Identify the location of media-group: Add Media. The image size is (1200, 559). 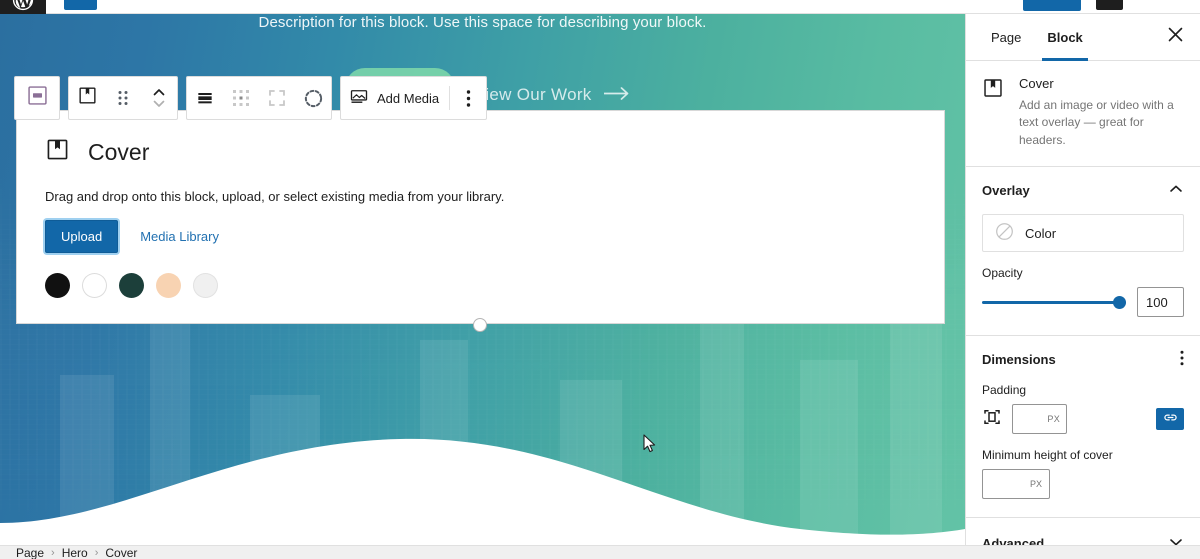
(414, 98).